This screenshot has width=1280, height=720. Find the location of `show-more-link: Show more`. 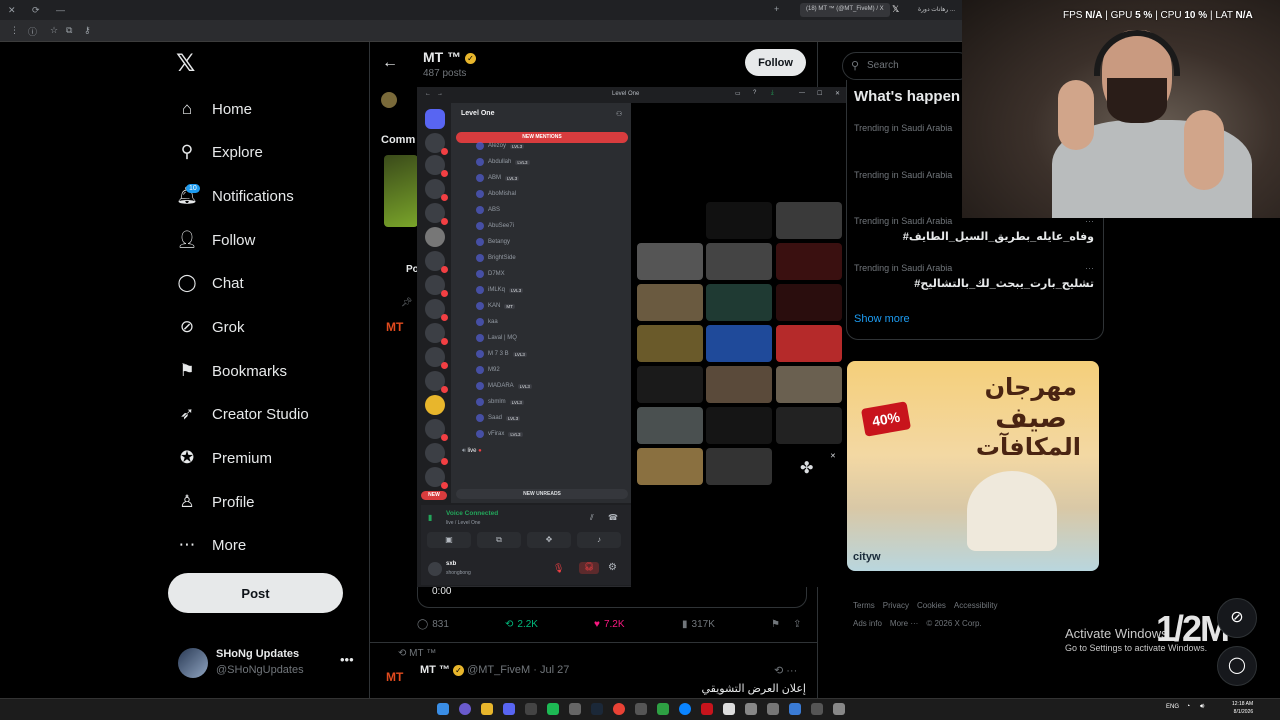

show-more-link: Show more is located at coordinates (882, 319).